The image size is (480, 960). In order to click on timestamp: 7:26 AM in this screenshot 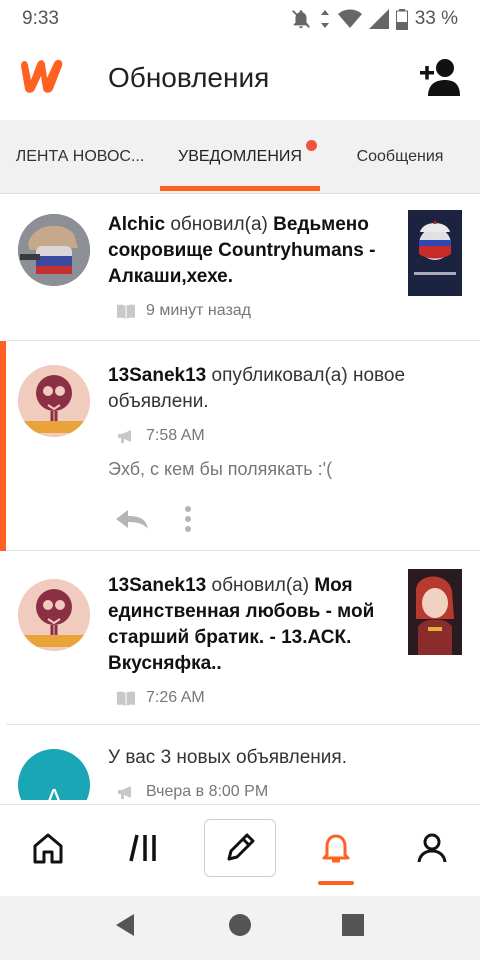, I will do `click(175, 697)`.